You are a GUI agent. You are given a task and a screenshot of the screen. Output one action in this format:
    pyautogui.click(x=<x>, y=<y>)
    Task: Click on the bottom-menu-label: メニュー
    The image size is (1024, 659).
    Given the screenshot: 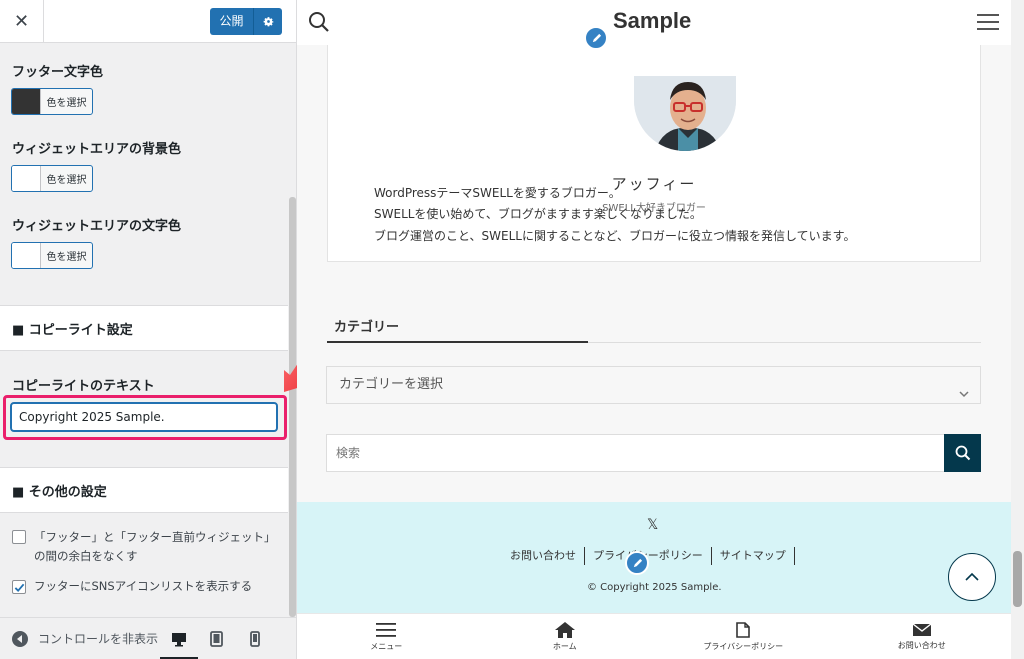 What is the action you would take?
    pyautogui.click(x=386, y=646)
    